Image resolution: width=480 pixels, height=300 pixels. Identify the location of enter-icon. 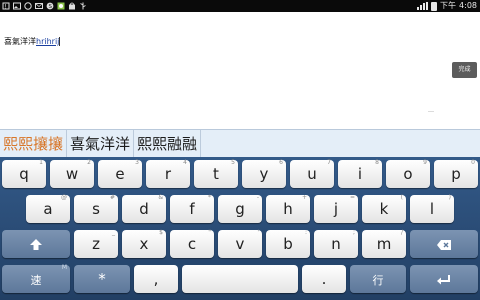
(443, 279).